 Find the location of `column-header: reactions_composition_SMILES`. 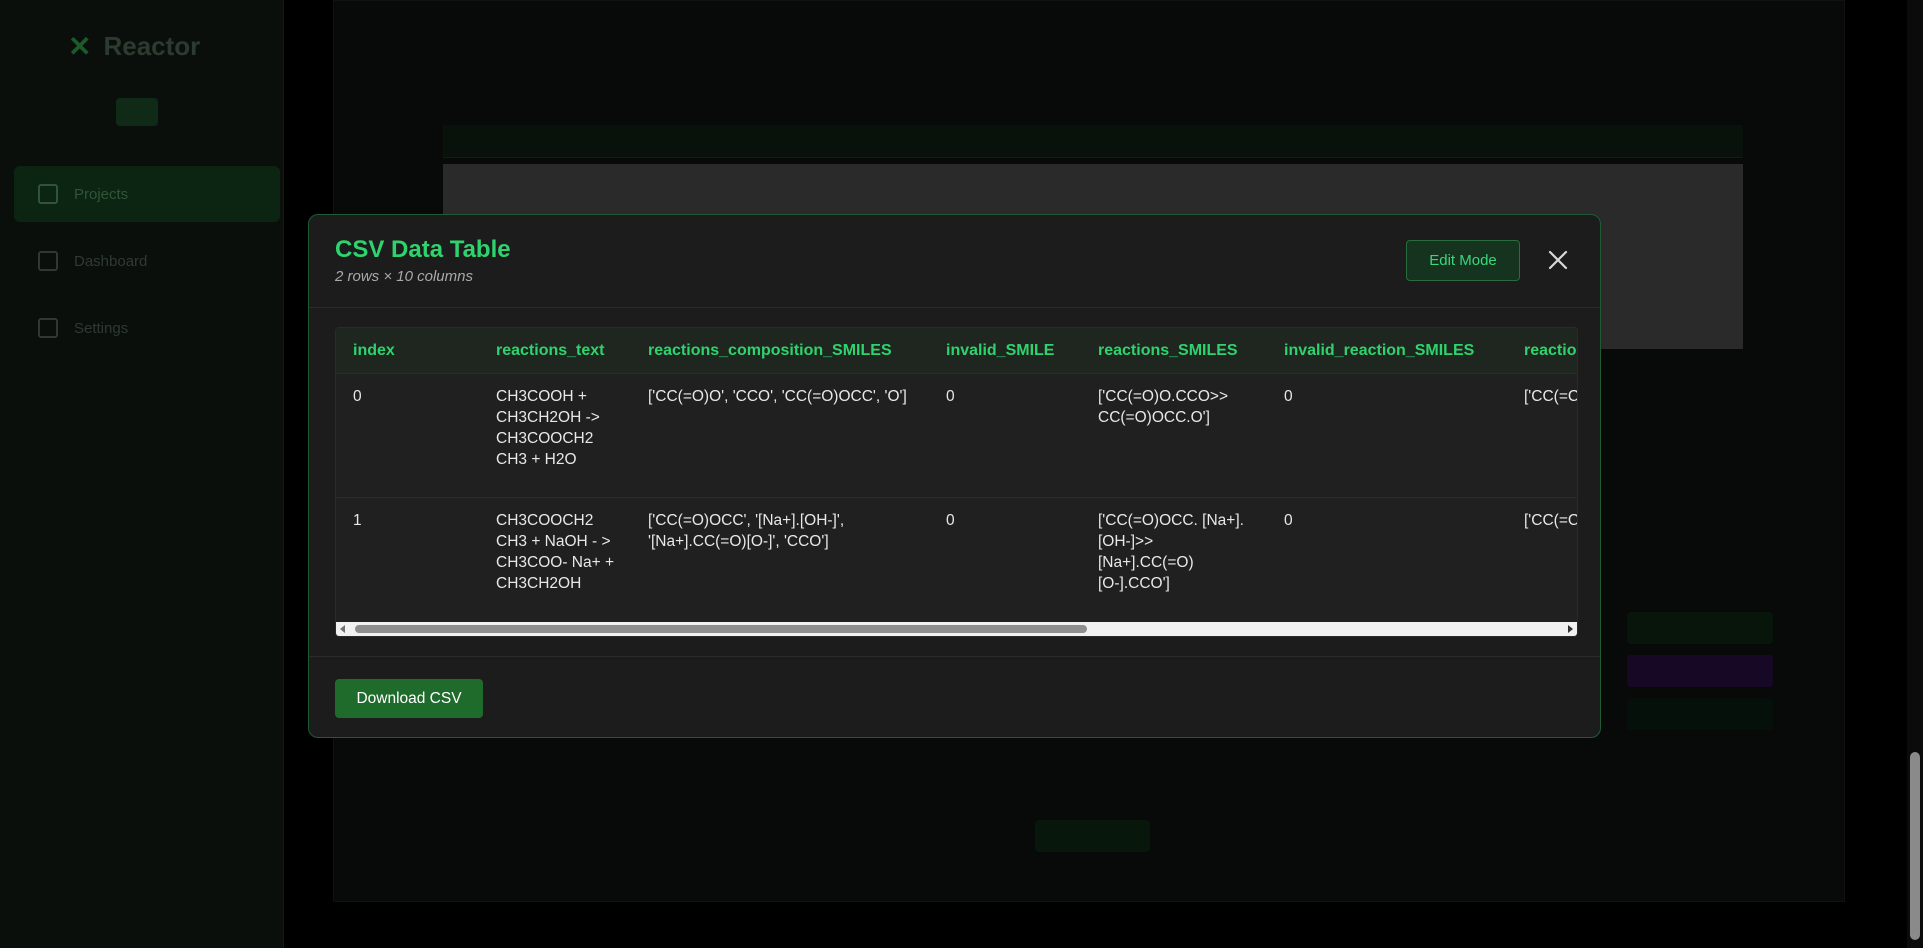

column-header: reactions_composition_SMILES is located at coordinates (780, 351).